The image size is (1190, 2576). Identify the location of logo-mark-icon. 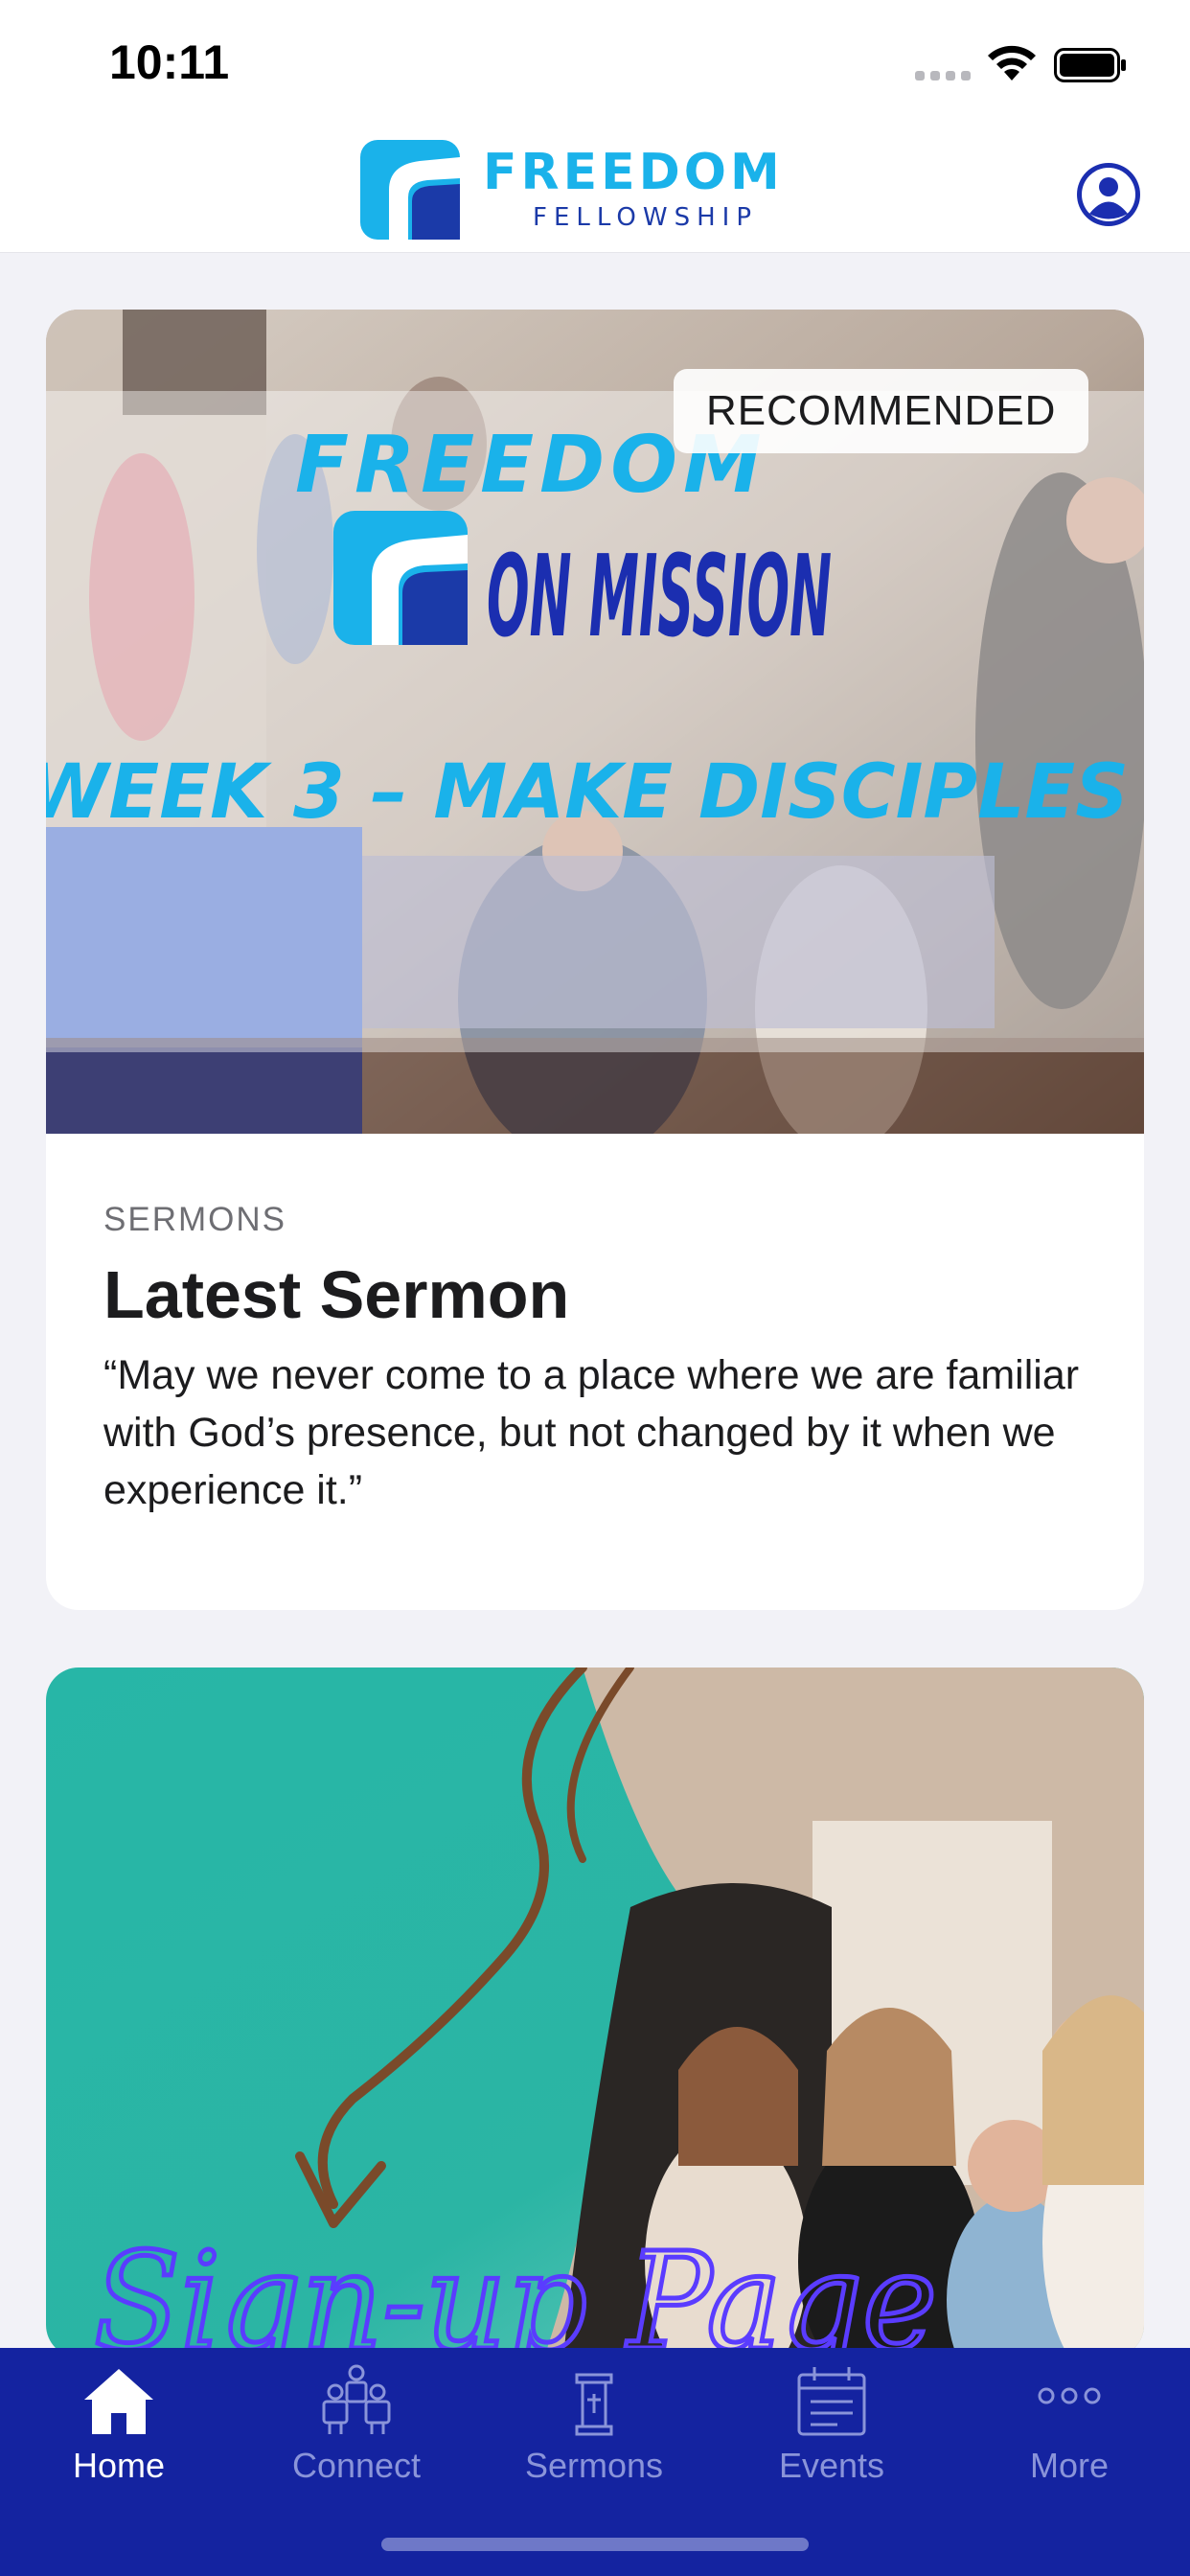
(410, 190).